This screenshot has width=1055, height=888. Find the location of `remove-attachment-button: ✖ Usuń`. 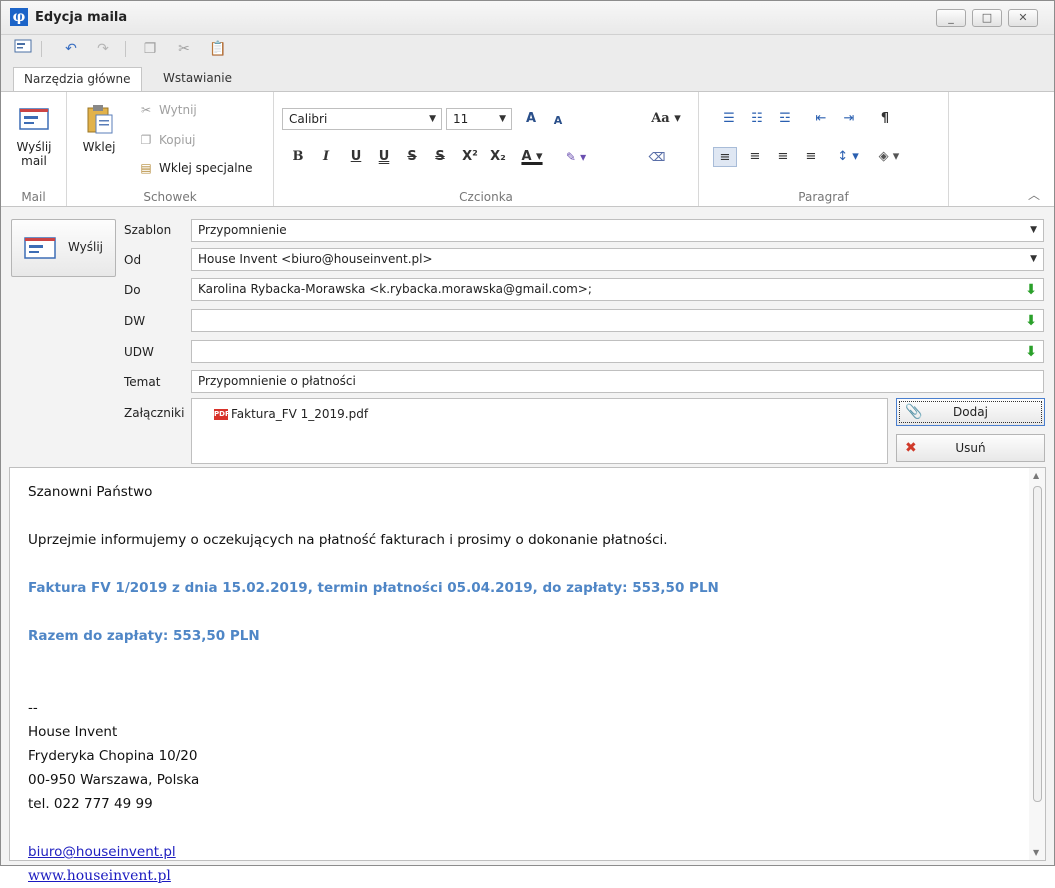

remove-attachment-button: ✖ Usuń is located at coordinates (970, 448).